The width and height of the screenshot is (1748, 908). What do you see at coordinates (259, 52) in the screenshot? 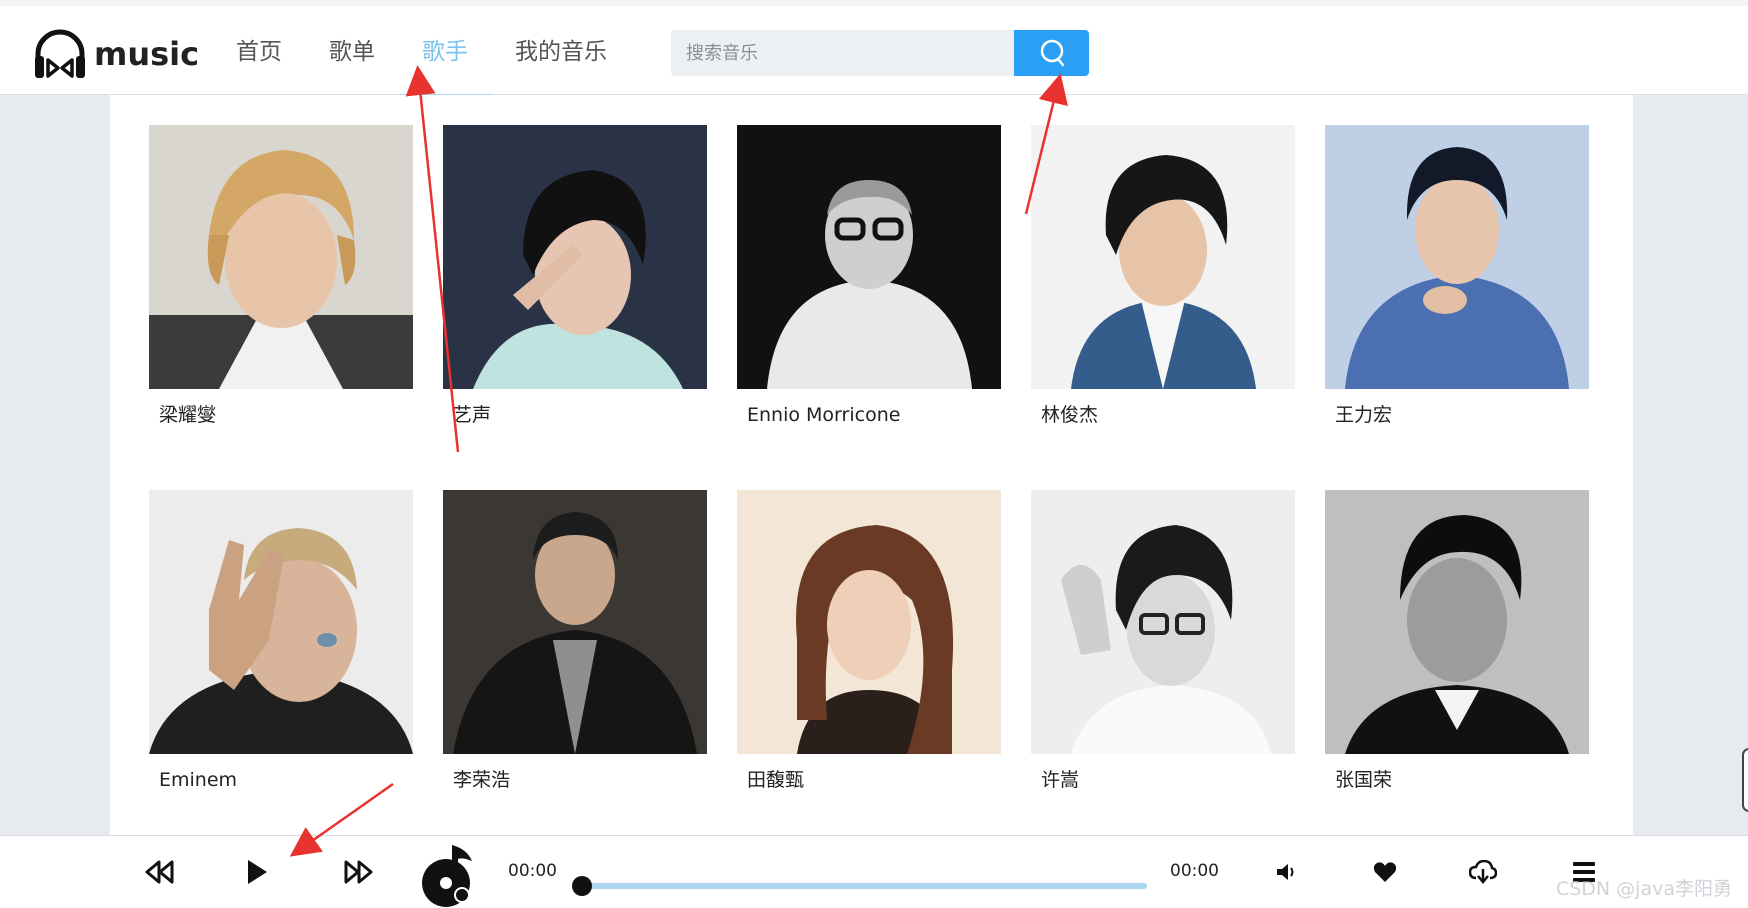
I see `nav-label: 首页` at bounding box center [259, 52].